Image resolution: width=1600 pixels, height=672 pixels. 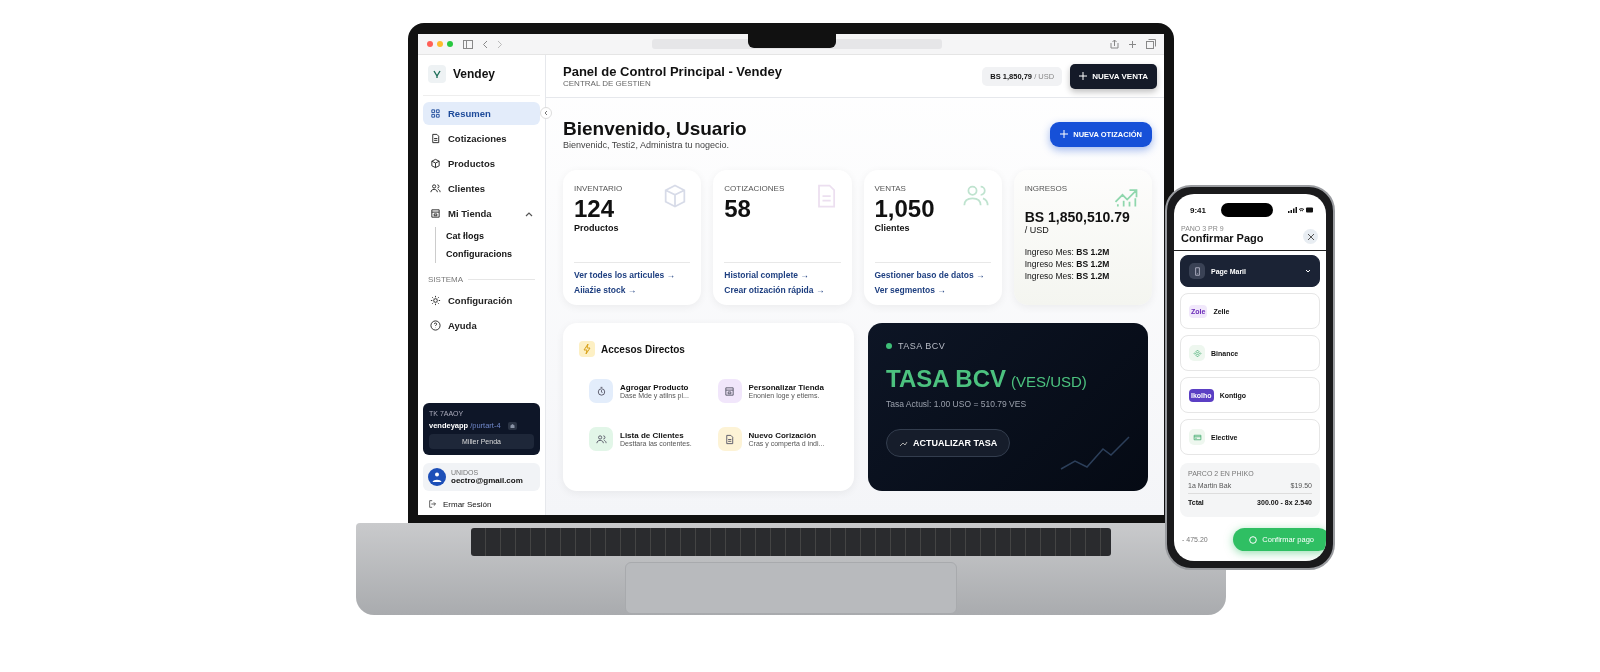 I want to click on card-link: Aiiaźie stock →, so click(x=632, y=290).